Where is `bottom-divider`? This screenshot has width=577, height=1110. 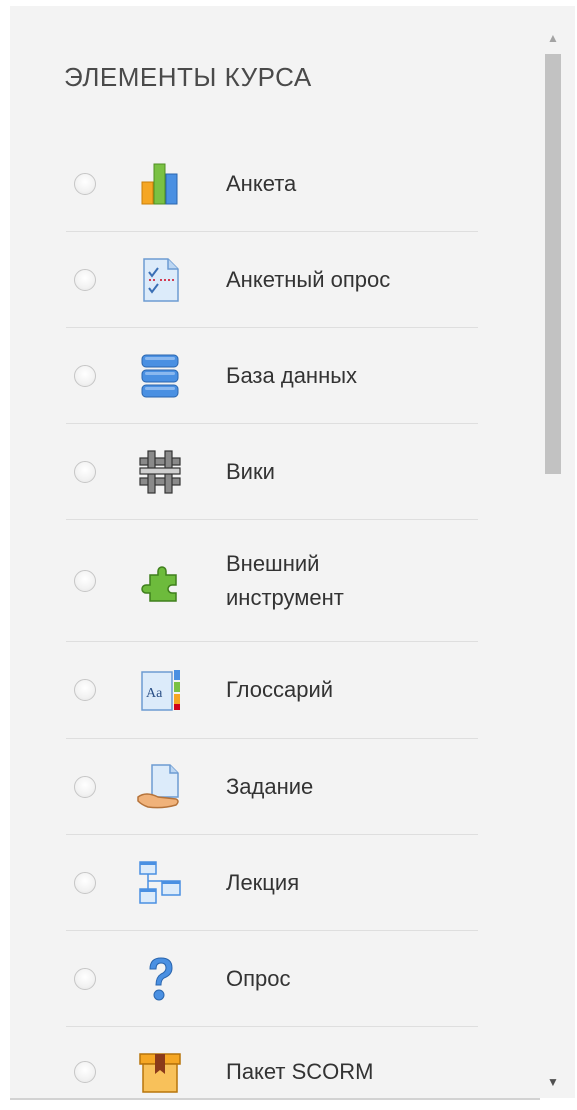 bottom-divider is located at coordinates (275, 1099).